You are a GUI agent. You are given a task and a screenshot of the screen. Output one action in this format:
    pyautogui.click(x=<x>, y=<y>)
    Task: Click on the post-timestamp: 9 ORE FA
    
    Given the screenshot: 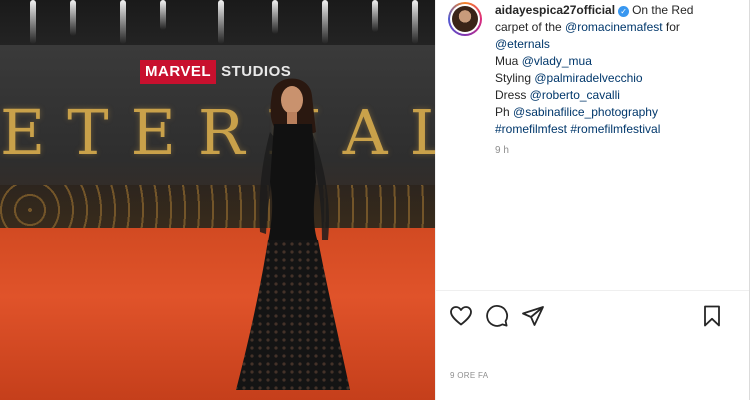 What is the action you would take?
    pyautogui.click(x=469, y=375)
    